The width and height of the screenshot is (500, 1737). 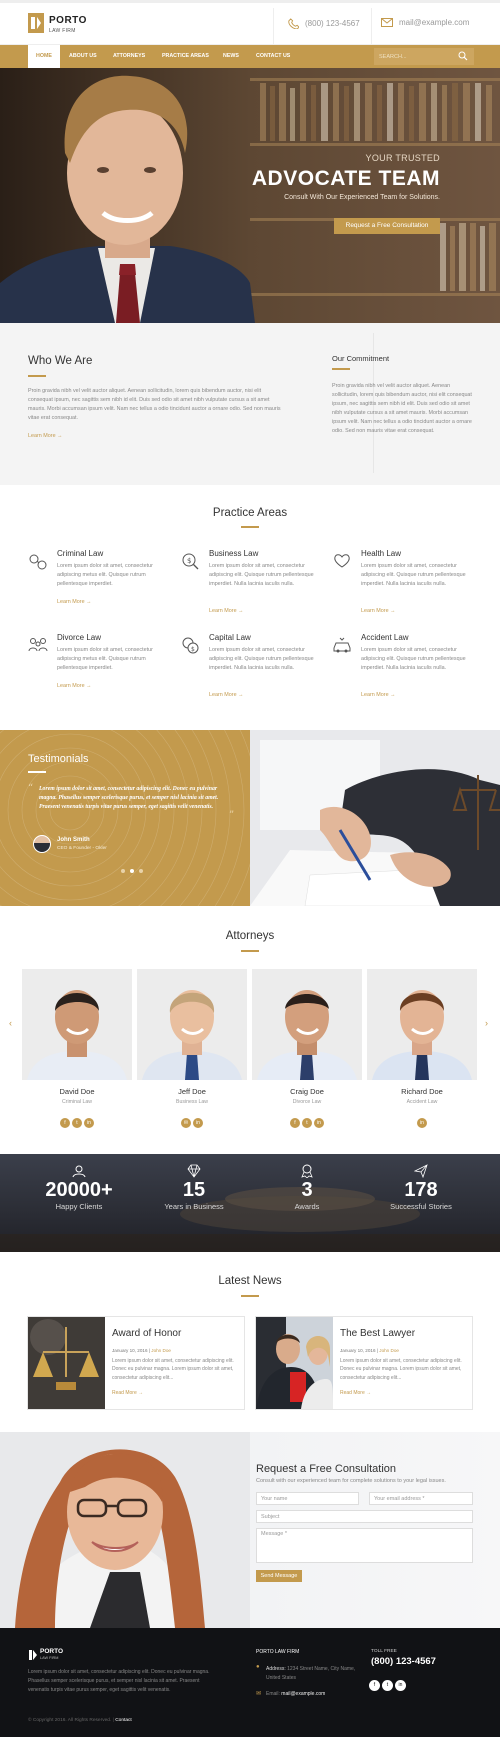 I want to click on nav-home: HOME, so click(x=44, y=56).